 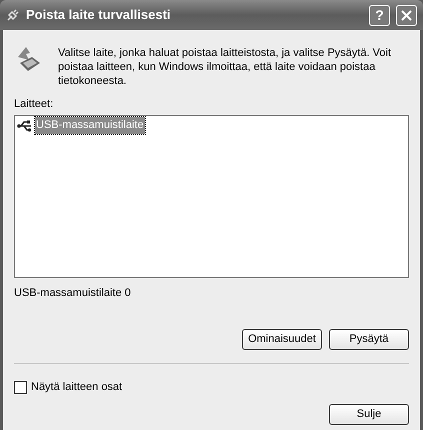 What do you see at coordinates (25, 125) in the screenshot?
I see `usb-icon` at bounding box center [25, 125].